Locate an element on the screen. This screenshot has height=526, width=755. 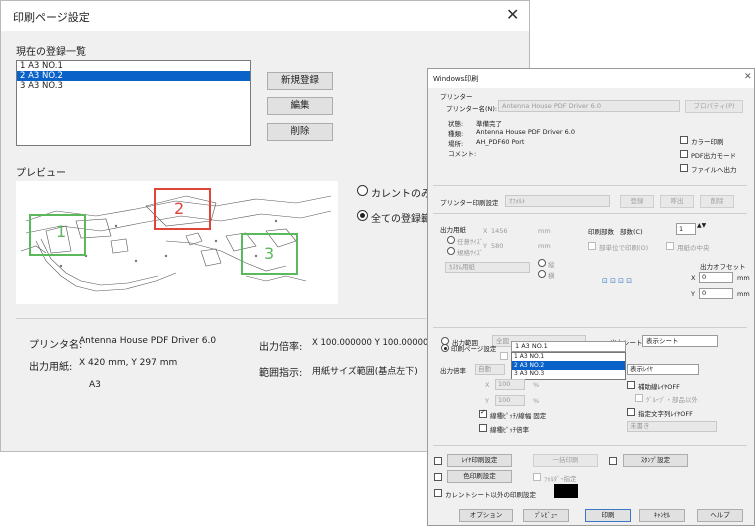
collate-label: 部単位で印刷(O) is located at coordinates (624, 248).